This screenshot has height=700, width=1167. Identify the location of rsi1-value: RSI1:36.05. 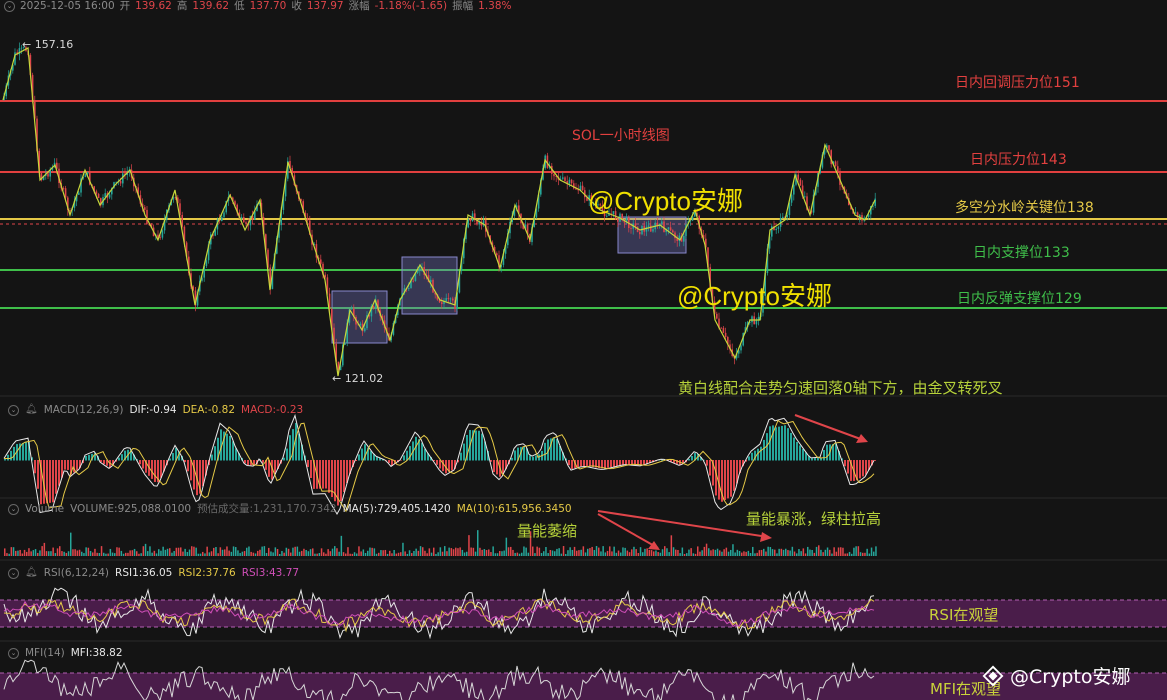
(144, 573).